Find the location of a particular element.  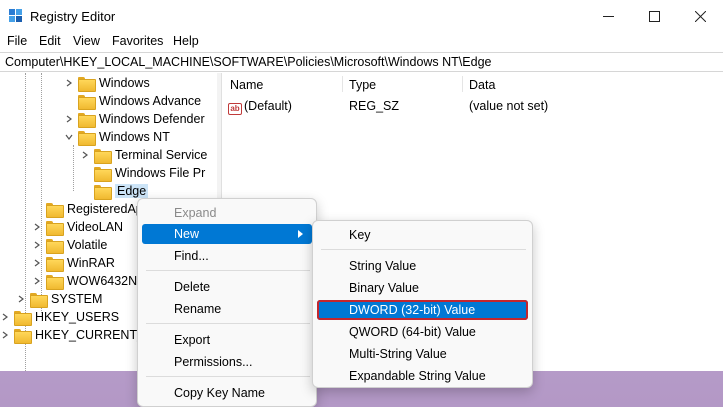

tree-guide-line is located at coordinates (73, 168).